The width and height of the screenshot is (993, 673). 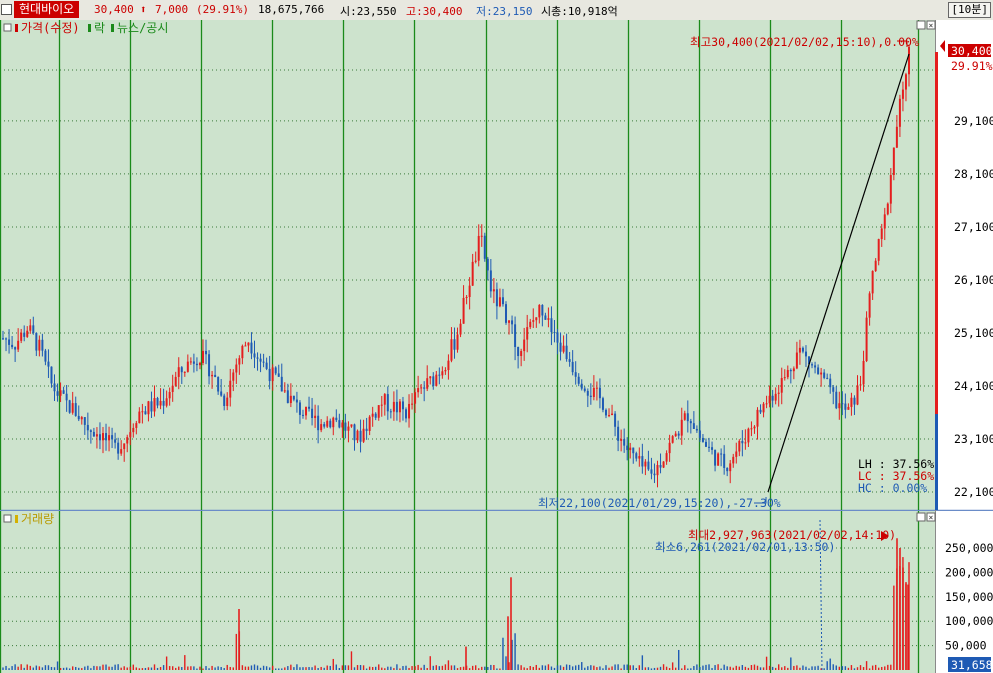 What do you see at coordinates (50, 28) in the screenshot?
I see `legend-price: 가격(수정)` at bounding box center [50, 28].